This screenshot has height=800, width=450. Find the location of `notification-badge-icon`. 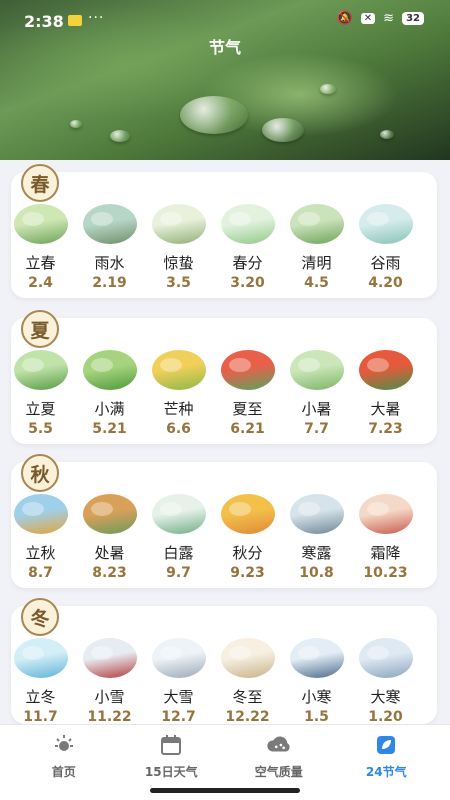

notification-badge-icon is located at coordinates (75, 20).